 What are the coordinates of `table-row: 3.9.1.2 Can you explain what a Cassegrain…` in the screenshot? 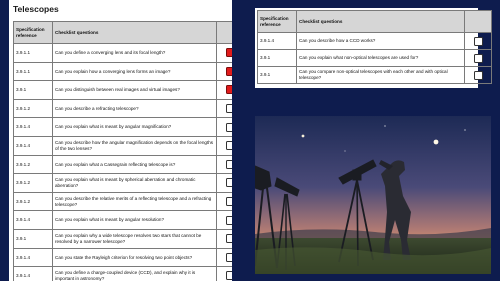 It's located at (122, 164).